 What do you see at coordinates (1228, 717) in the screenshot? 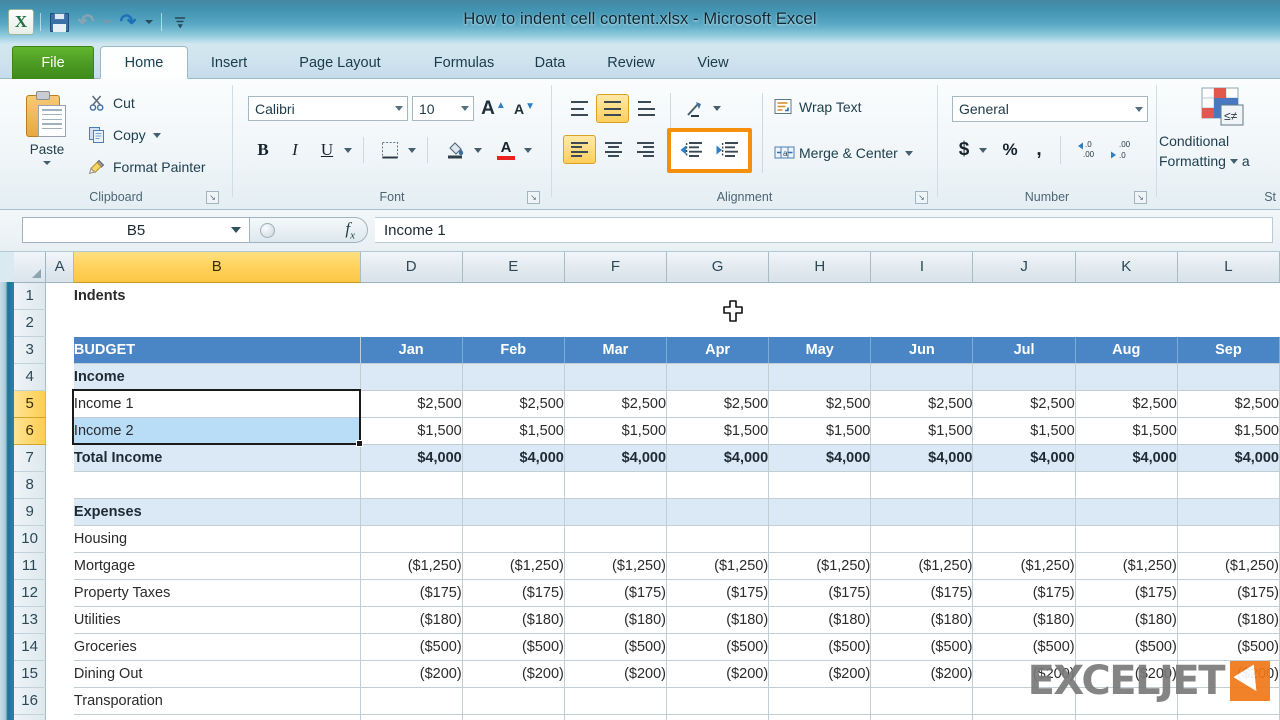
I see `cell-L17` at bounding box center [1228, 717].